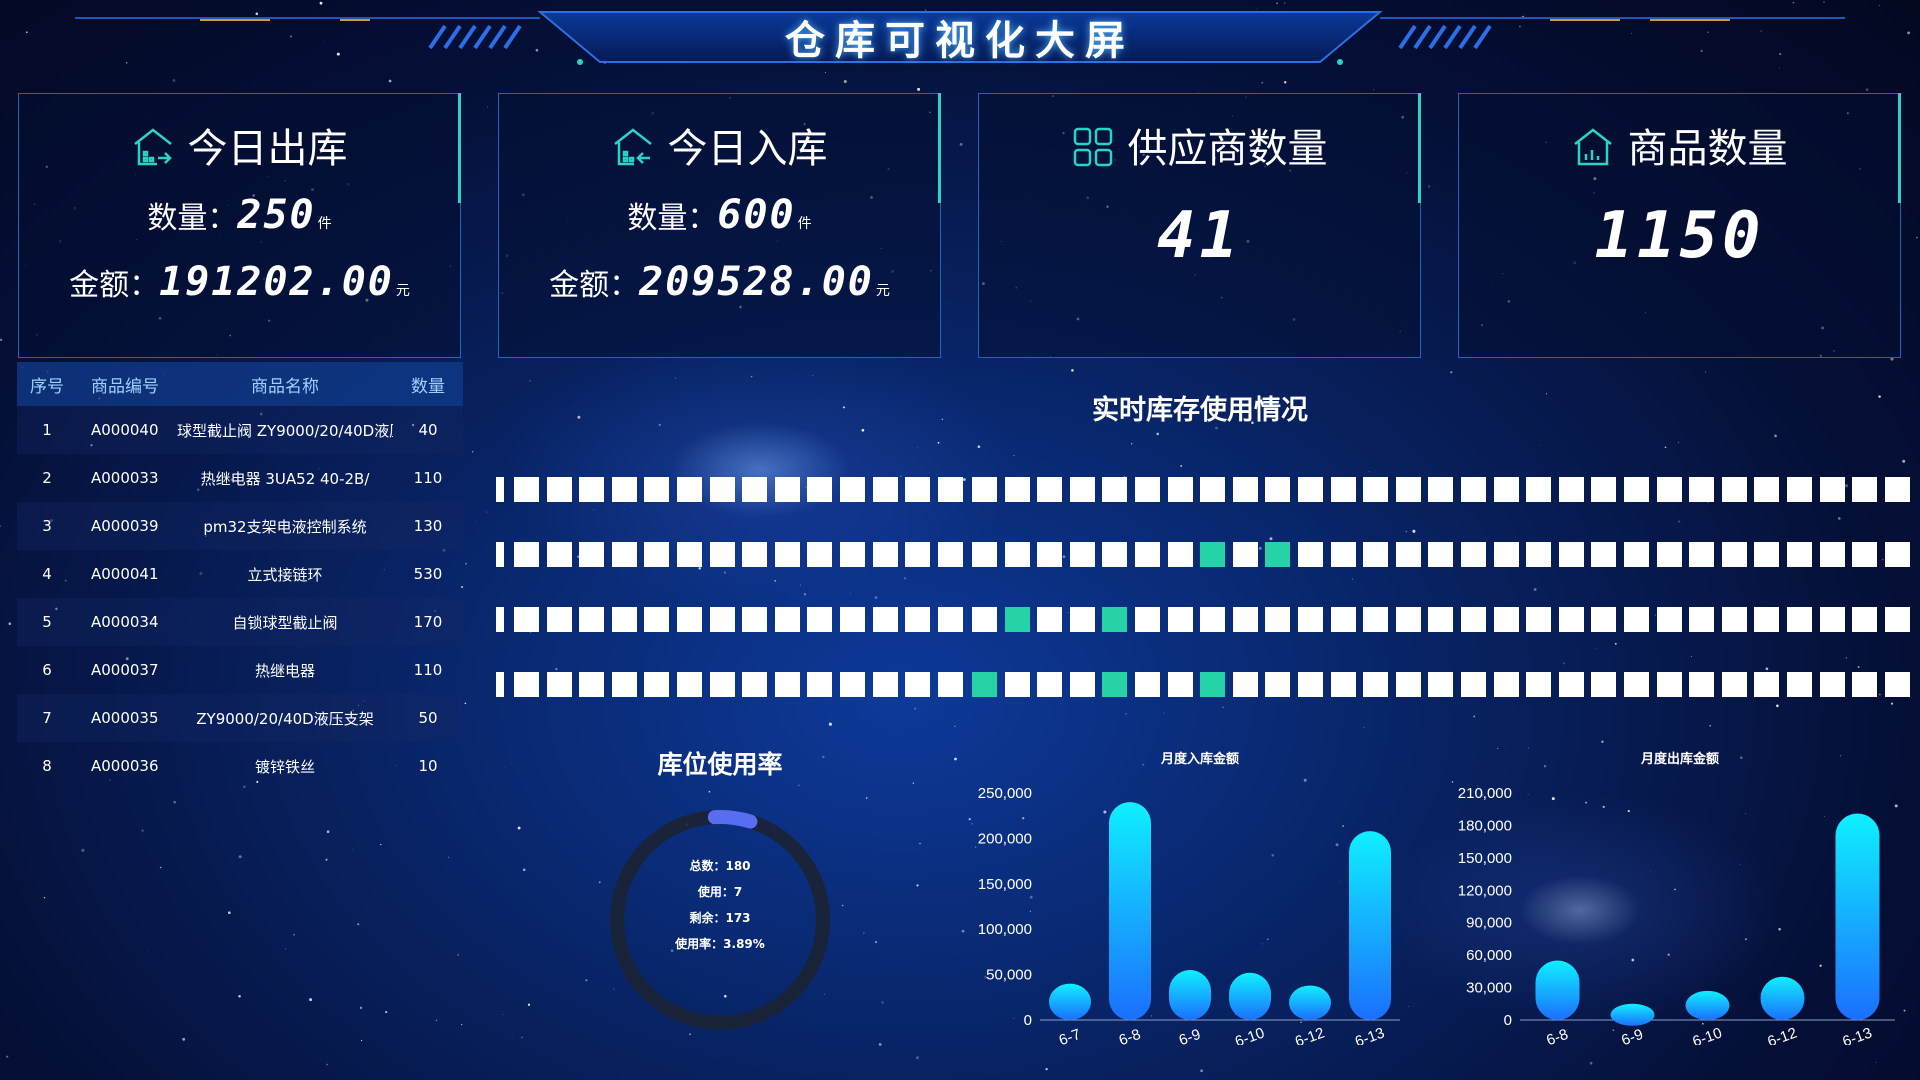  I want to click on card-product-count: 商品数量 1150, so click(1679, 225).